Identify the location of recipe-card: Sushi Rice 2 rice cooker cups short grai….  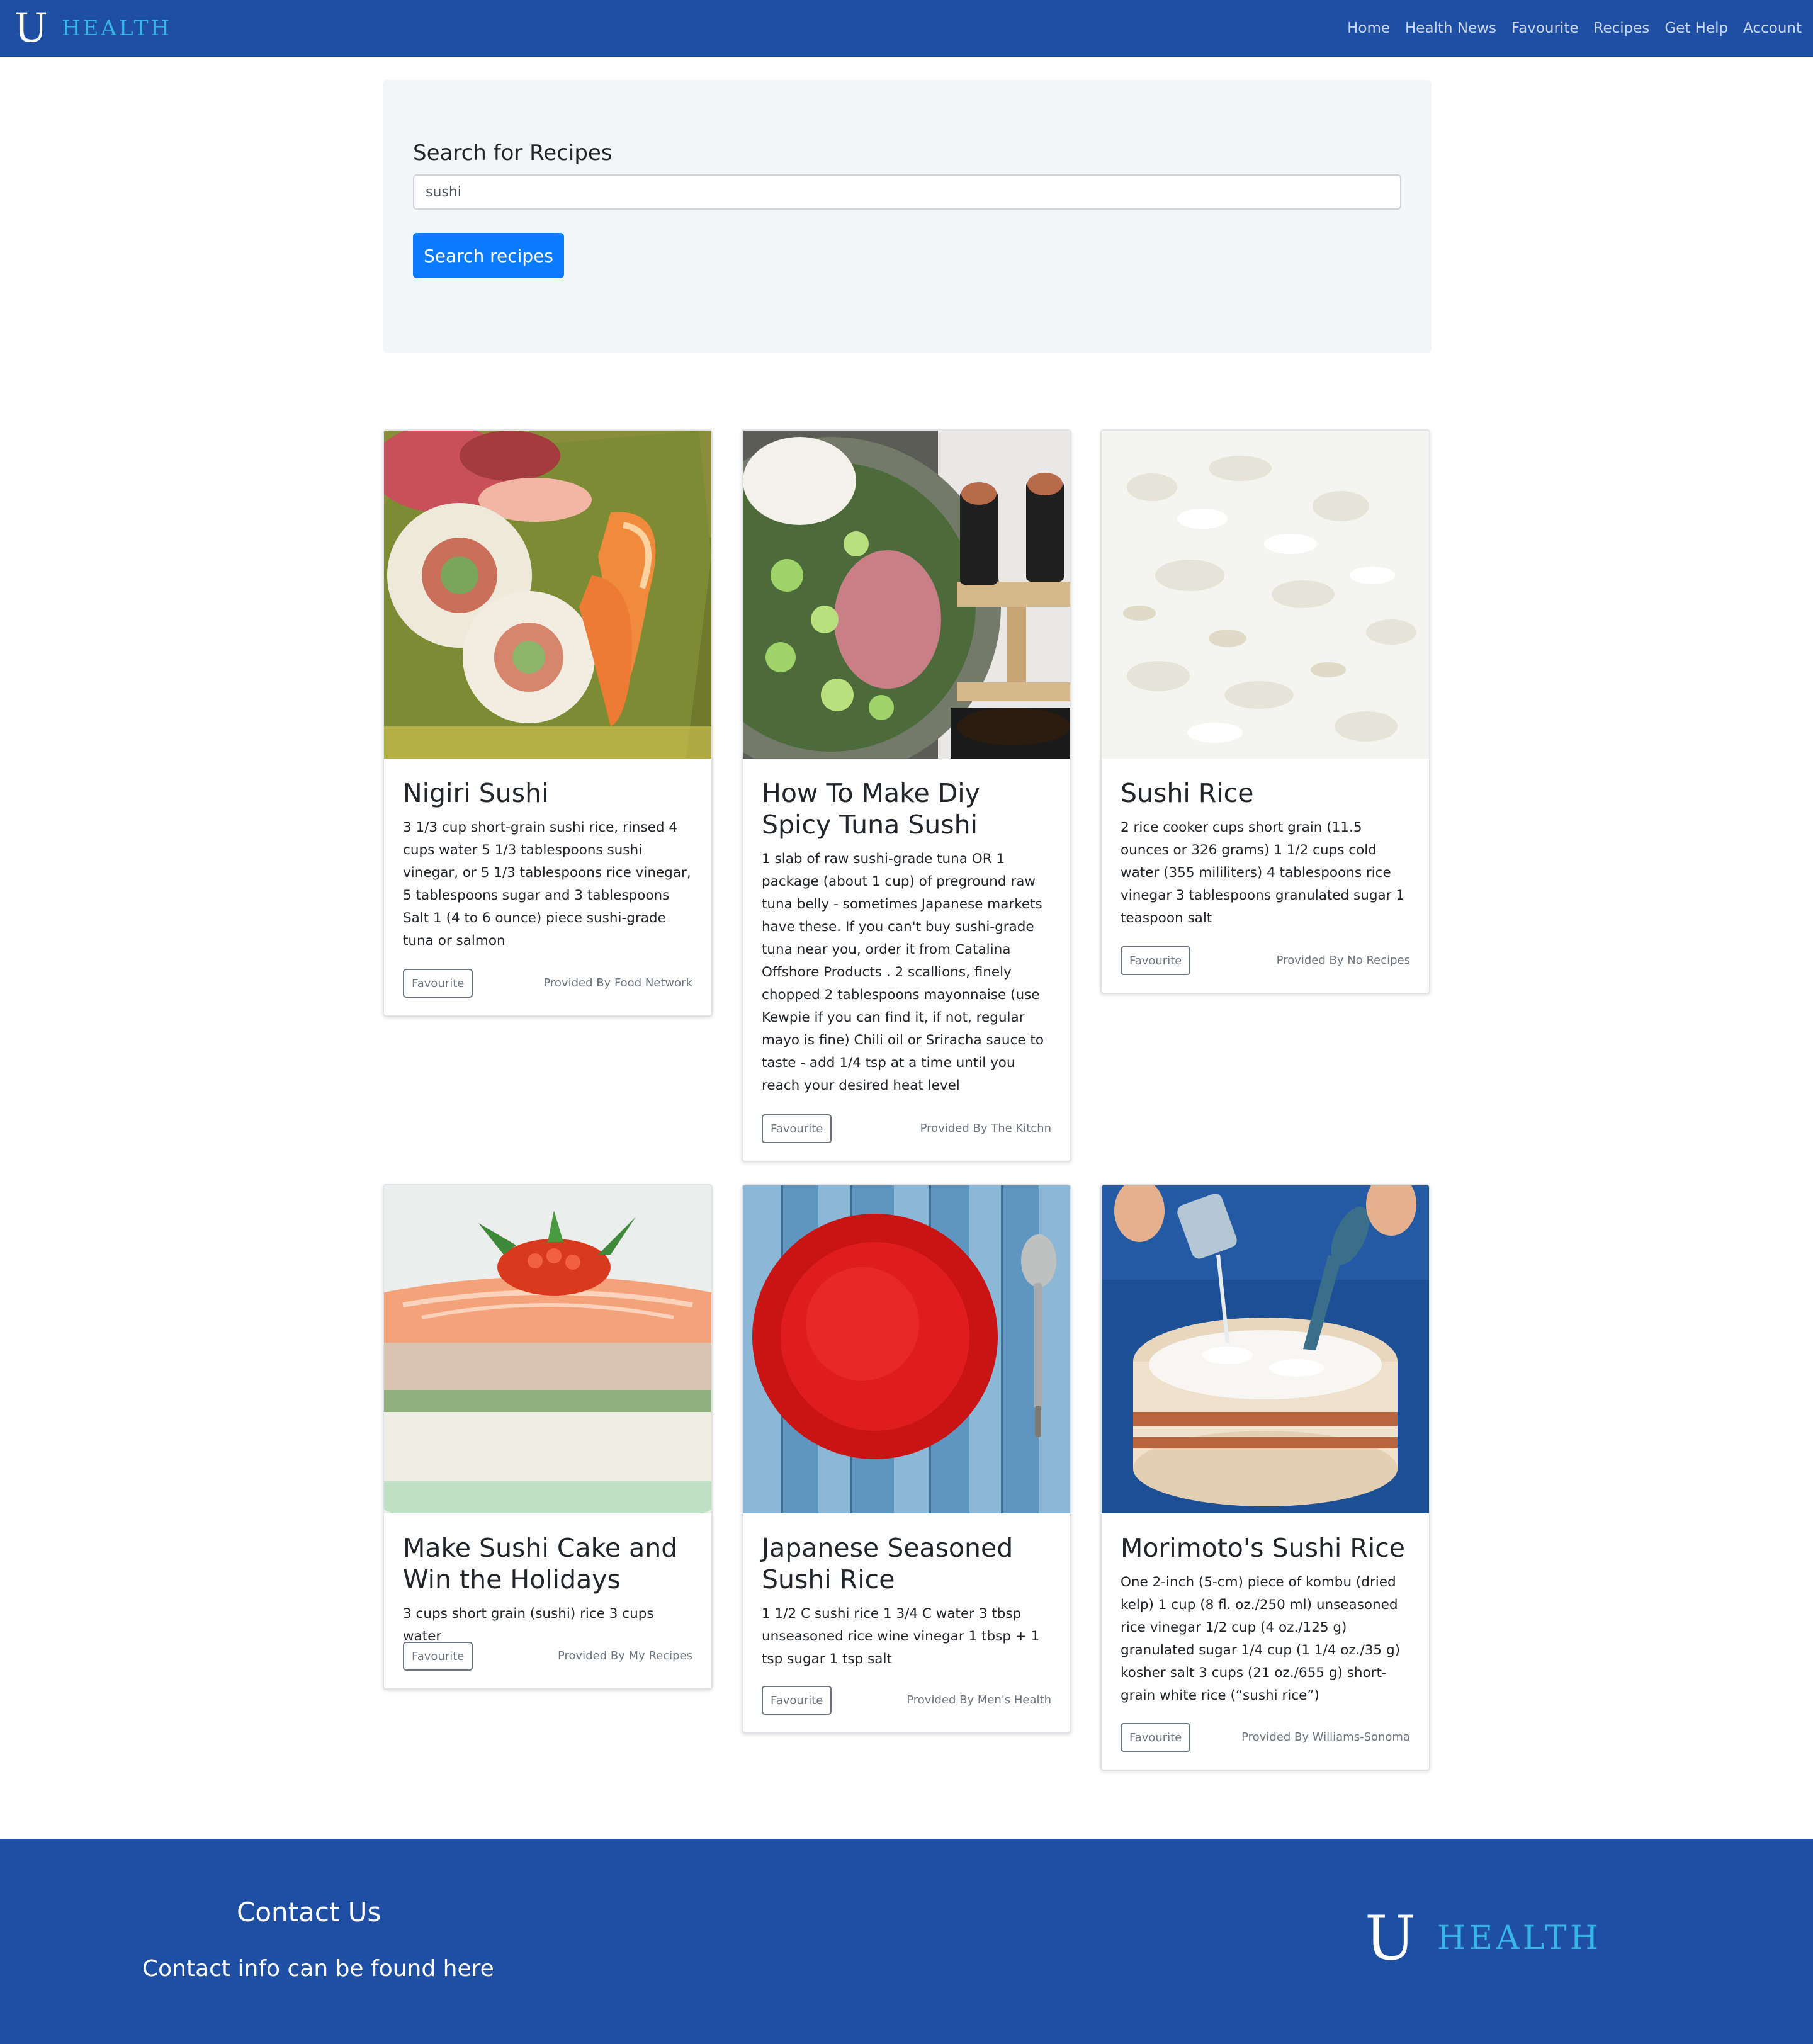
(1265, 711).